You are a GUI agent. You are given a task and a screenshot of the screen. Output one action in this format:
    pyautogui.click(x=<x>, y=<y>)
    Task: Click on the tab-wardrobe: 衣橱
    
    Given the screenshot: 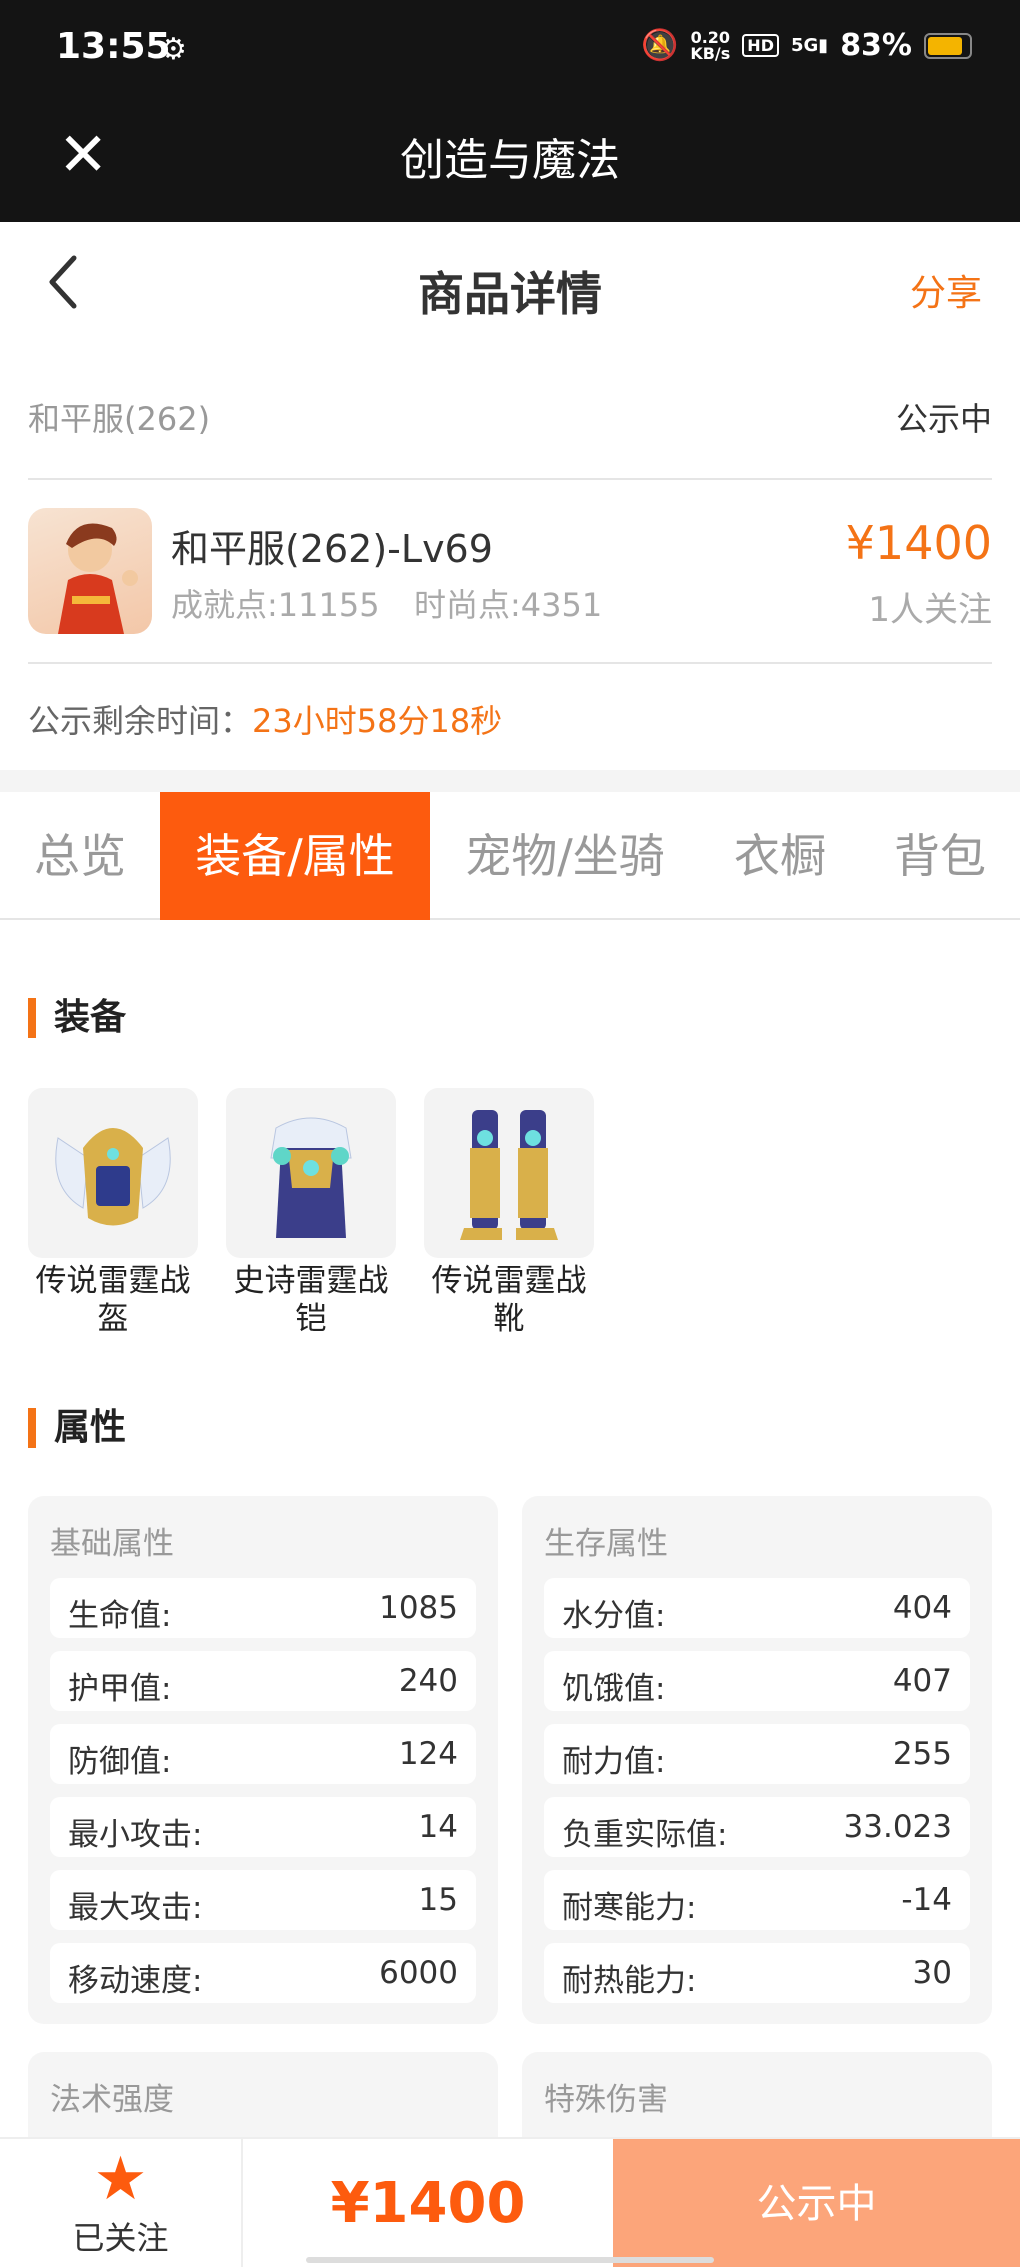 What is the action you would take?
    pyautogui.click(x=780, y=856)
    